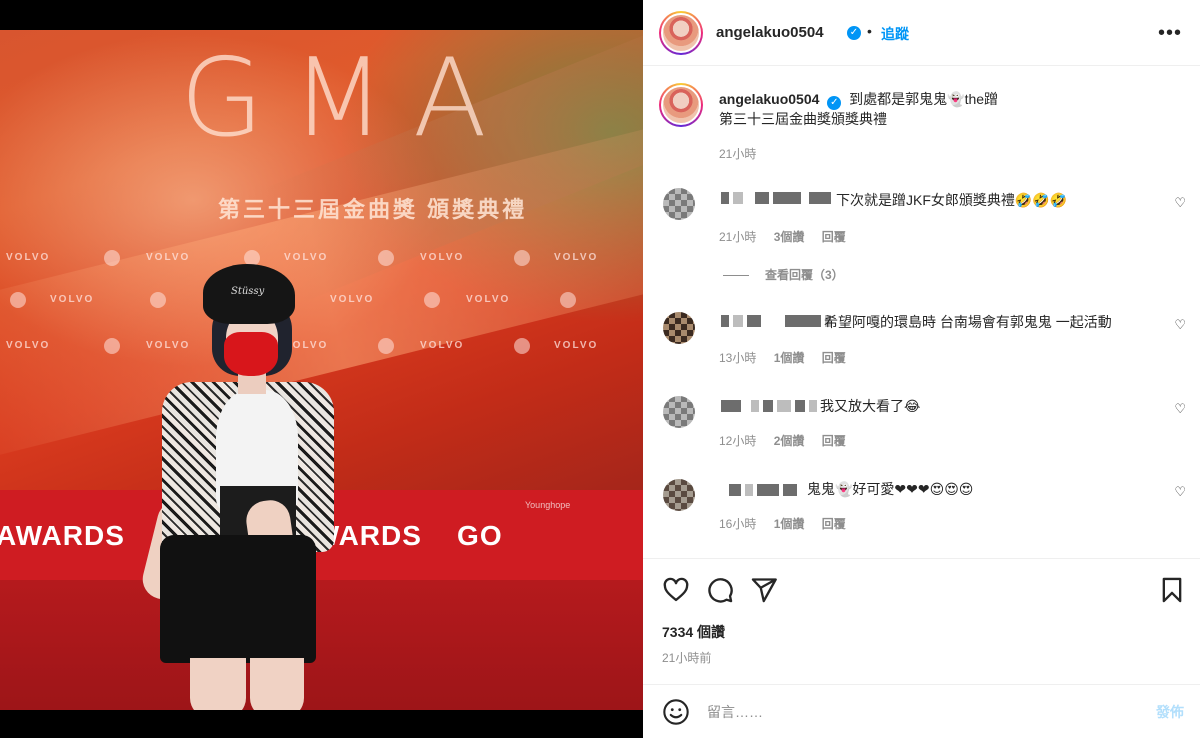 This screenshot has height=738, width=1200. What do you see at coordinates (907, 712) in the screenshot?
I see `comment-input` at bounding box center [907, 712].